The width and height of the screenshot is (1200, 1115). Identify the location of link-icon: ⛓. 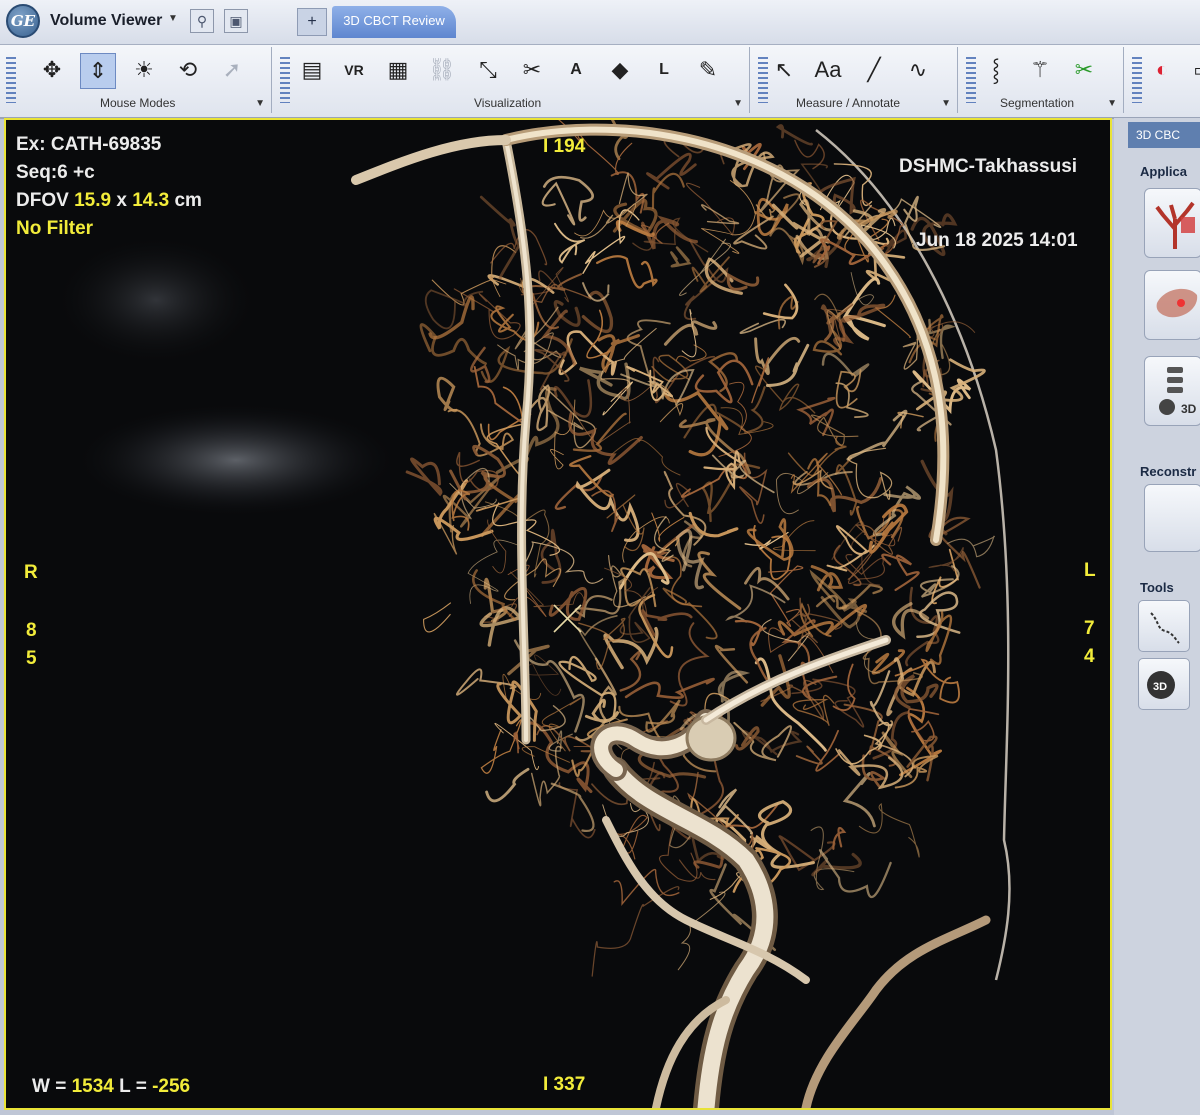
(442, 71).